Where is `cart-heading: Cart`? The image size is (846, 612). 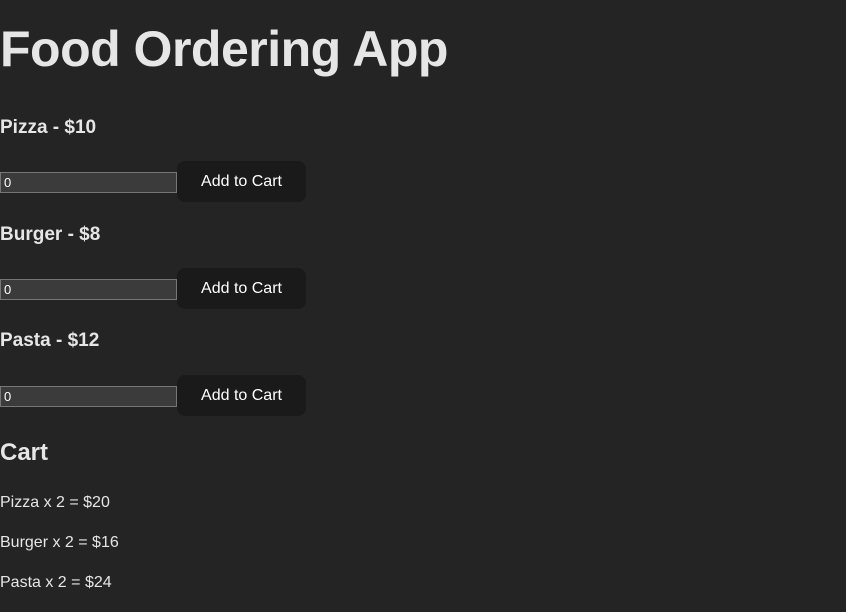 cart-heading: Cart is located at coordinates (24, 452).